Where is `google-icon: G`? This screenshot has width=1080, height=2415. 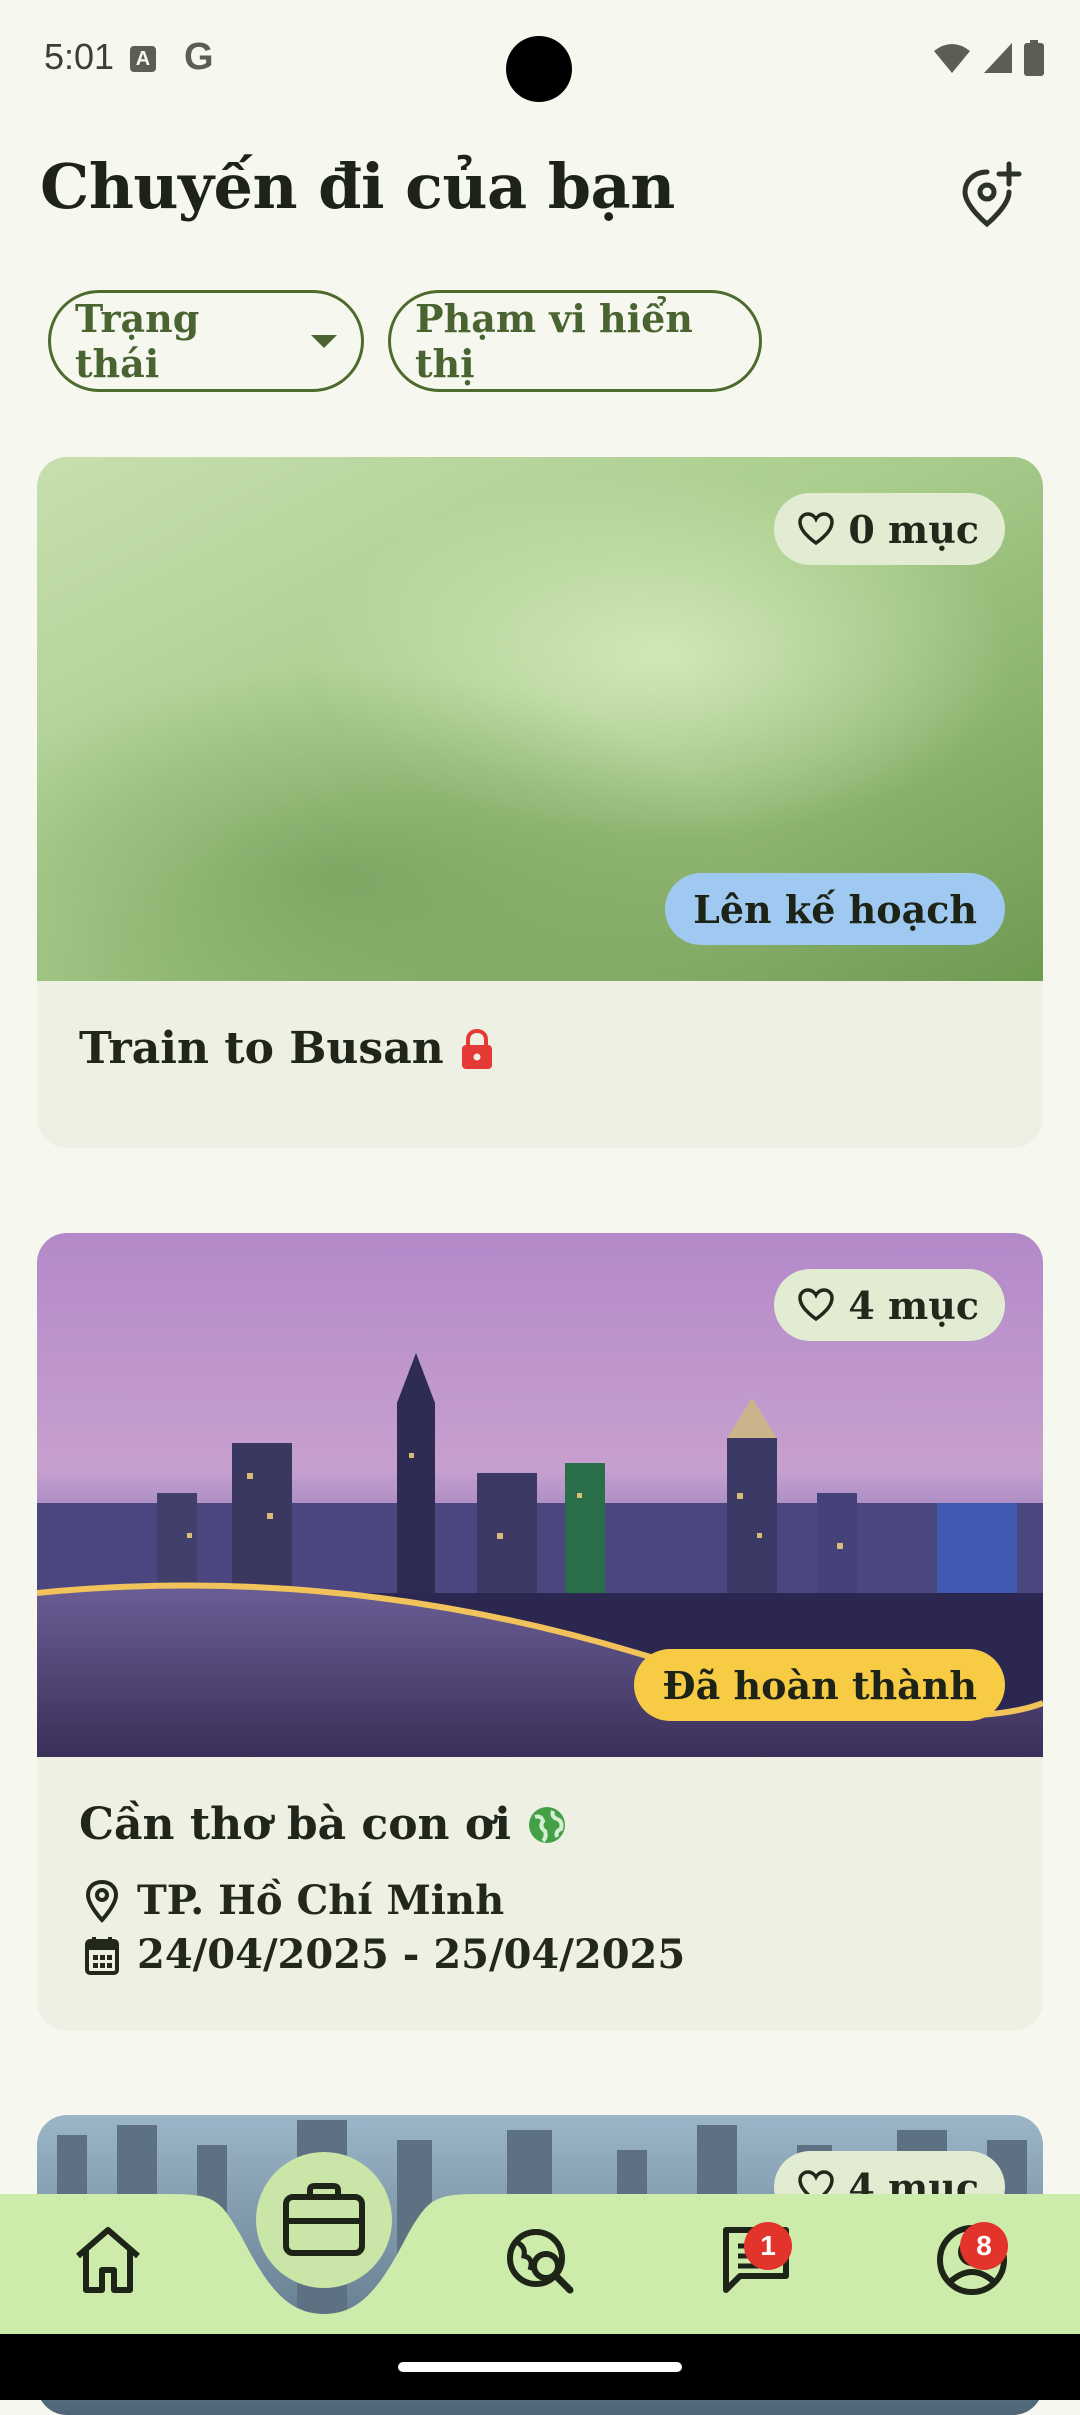 google-icon: G is located at coordinates (199, 57).